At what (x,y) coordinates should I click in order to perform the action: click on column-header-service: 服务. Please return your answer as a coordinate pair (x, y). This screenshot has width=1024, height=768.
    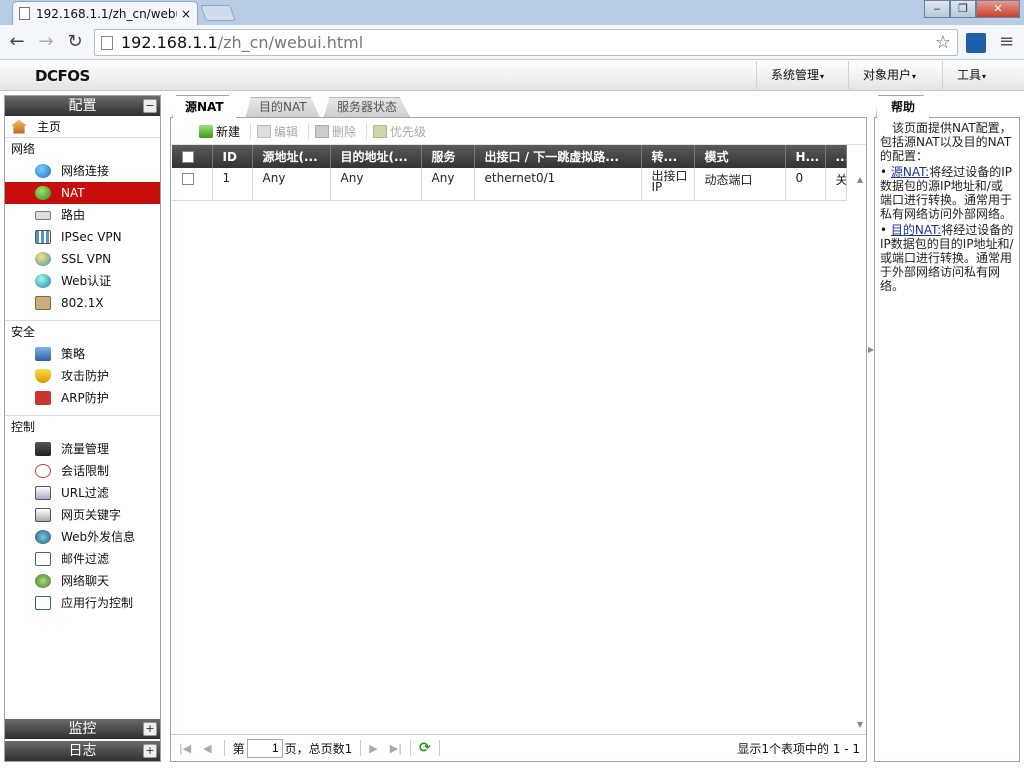
    Looking at the image, I should click on (448, 156).